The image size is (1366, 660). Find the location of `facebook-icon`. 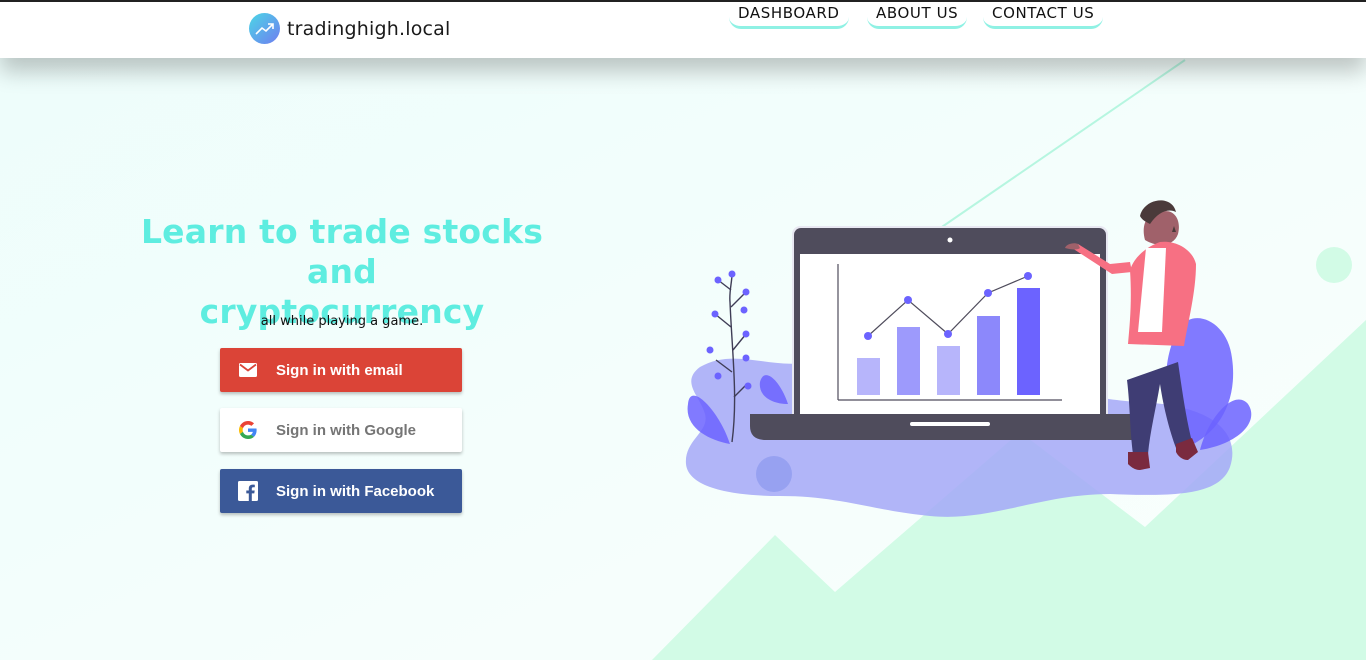

facebook-icon is located at coordinates (248, 491).